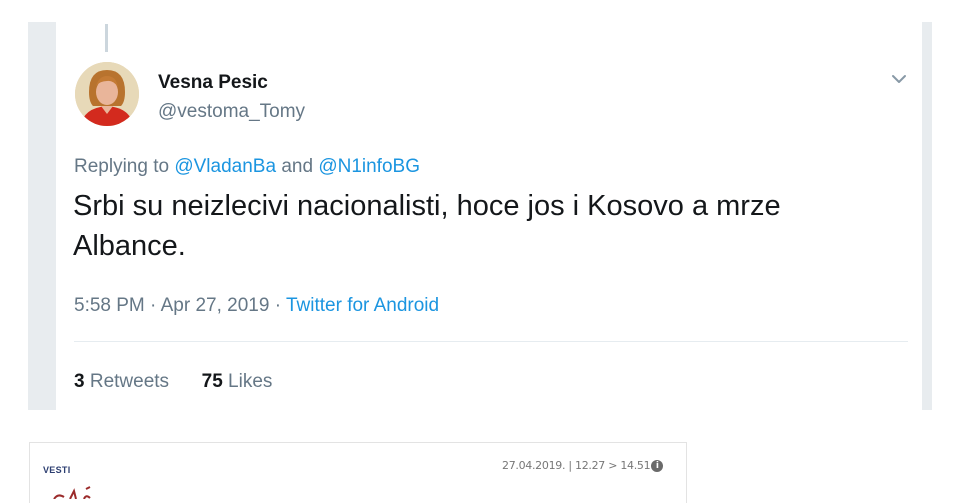  Describe the element at coordinates (899, 79) in the screenshot. I see `chevron-down-icon` at that location.